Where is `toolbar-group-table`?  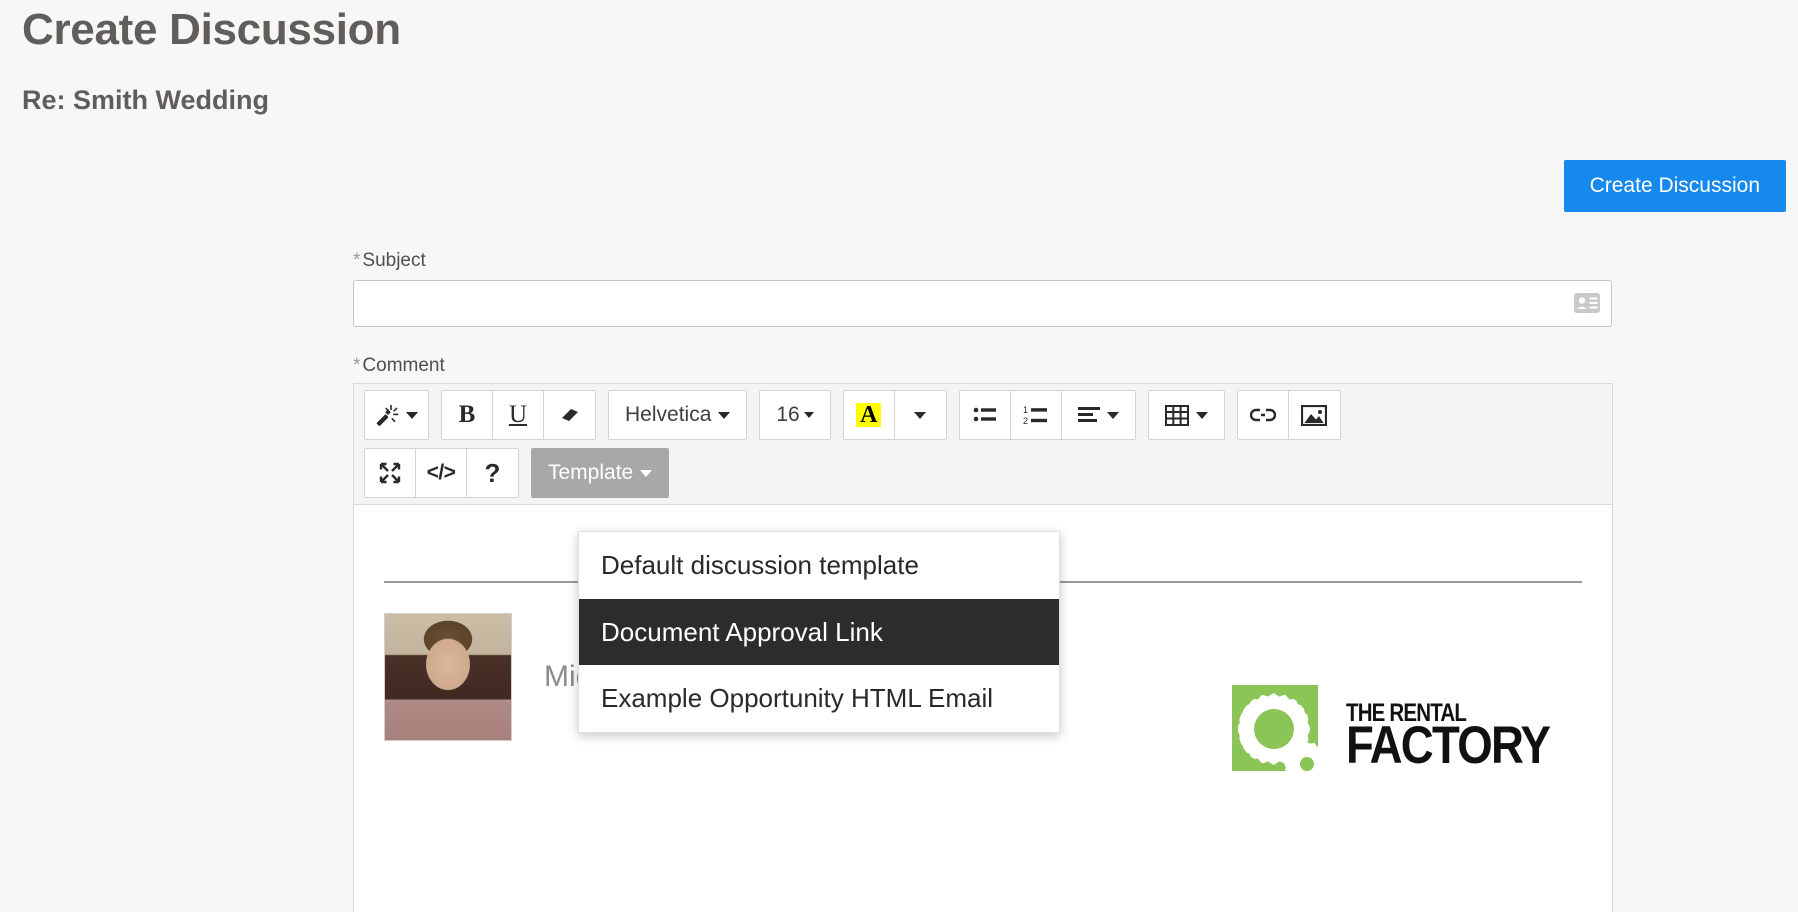 toolbar-group-table is located at coordinates (1186, 415).